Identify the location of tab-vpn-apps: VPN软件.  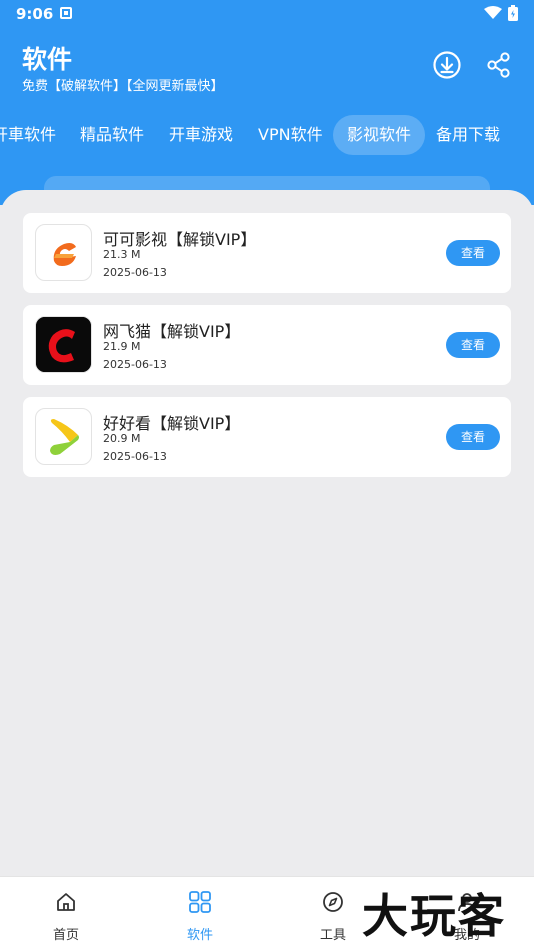
(290, 135).